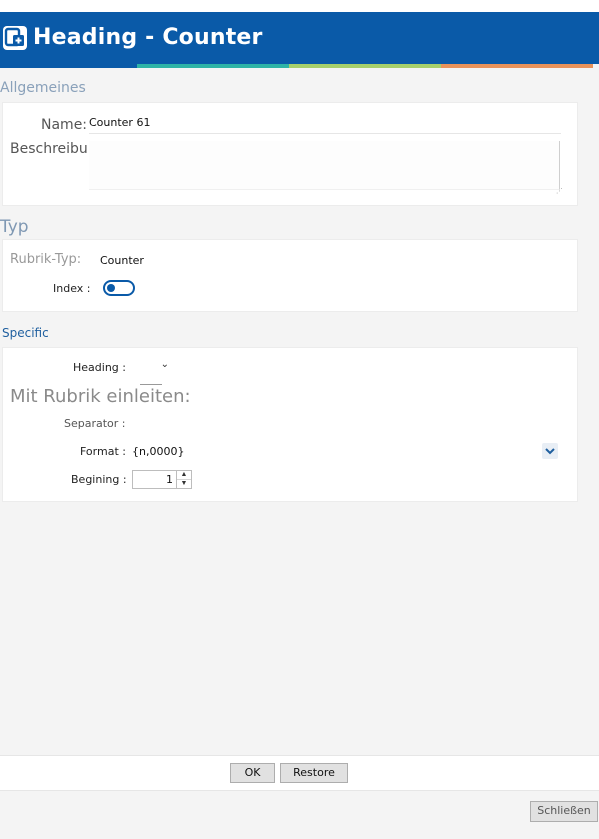 The image size is (599, 839). What do you see at coordinates (95, 423) in the screenshot?
I see `separator-label: Separator :` at bounding box center [95, 423].